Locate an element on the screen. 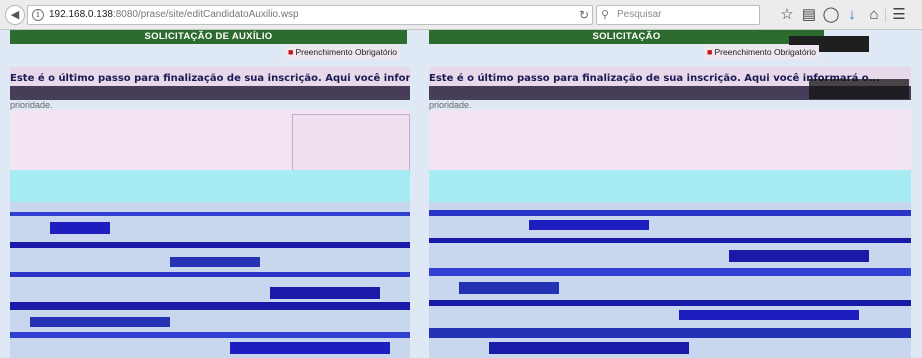  required-note: ■ Preenchimento Obrigatório is located at coordinates (343, 52).